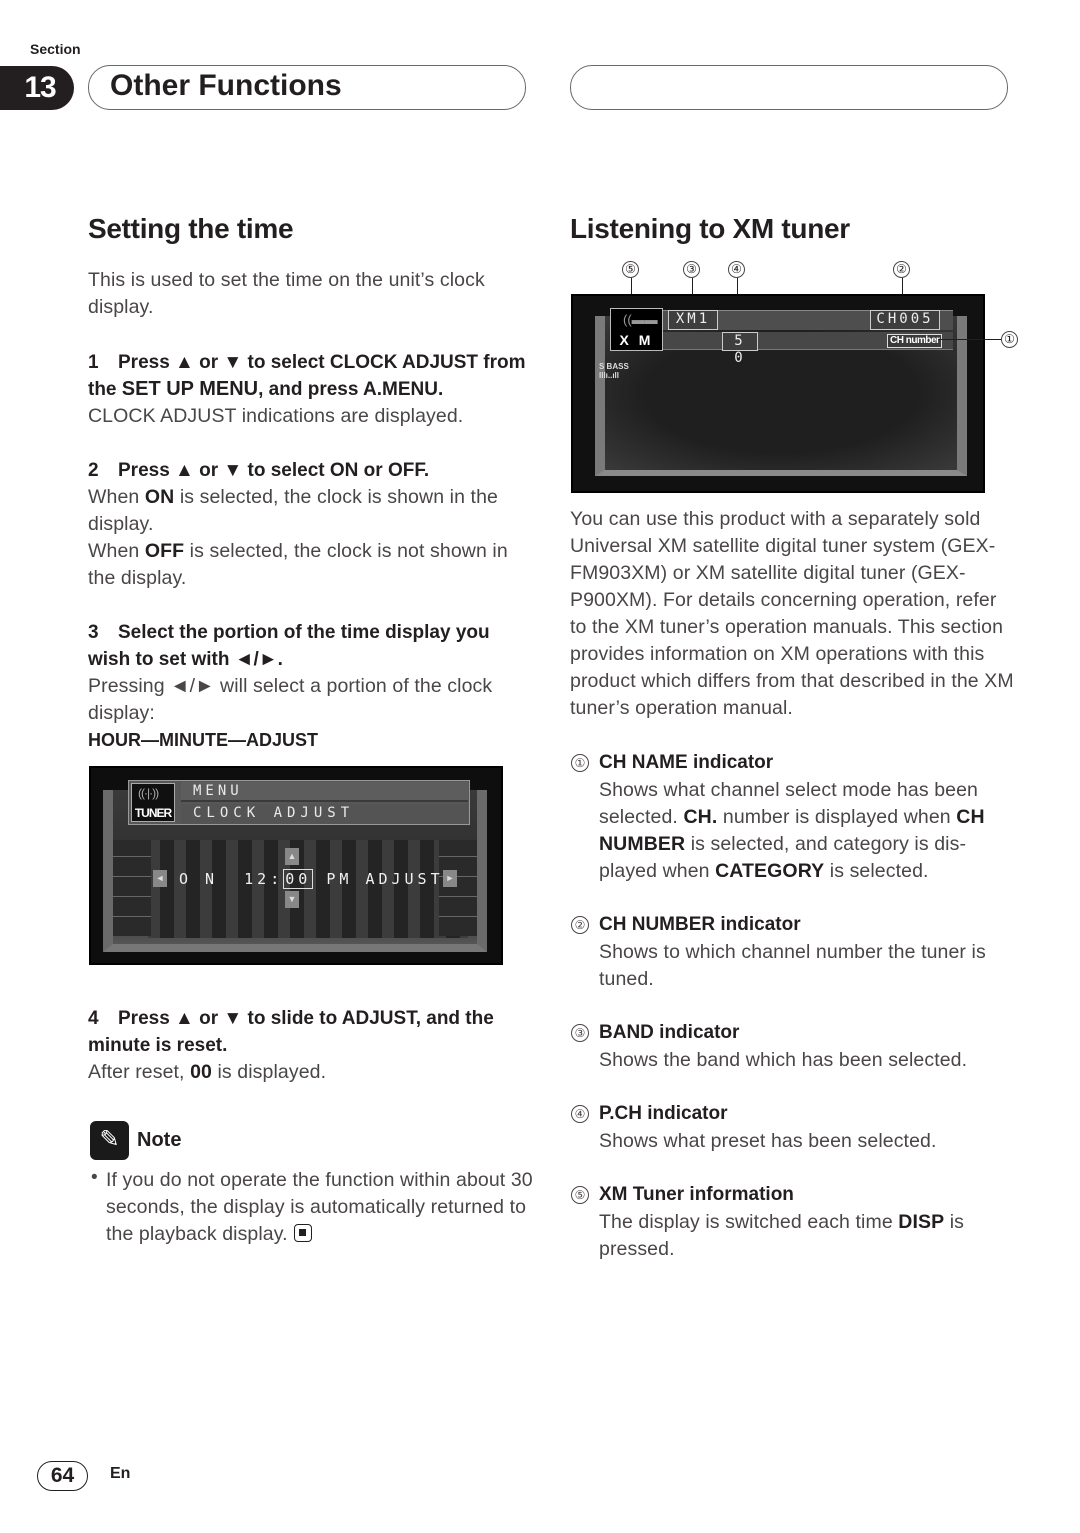 Image resolution: width=1080 pixels, height=1533 pixels. I want to click on chapter-title-frame: Other Functions, so click(307, 87).